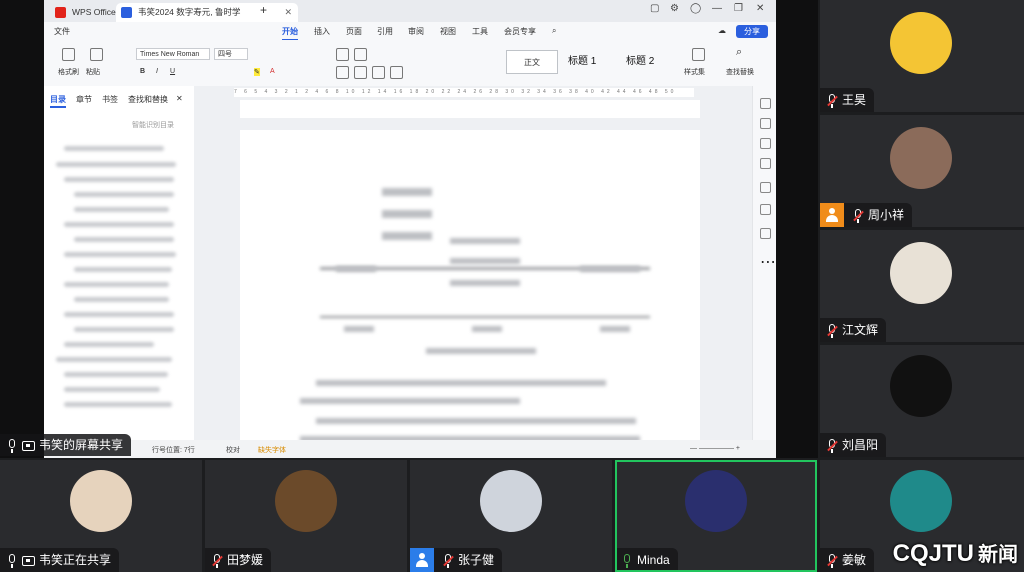 This screenshot has width=1024, height=572. I want to click on menu-tab-insert: 插入, so click(322, 31).